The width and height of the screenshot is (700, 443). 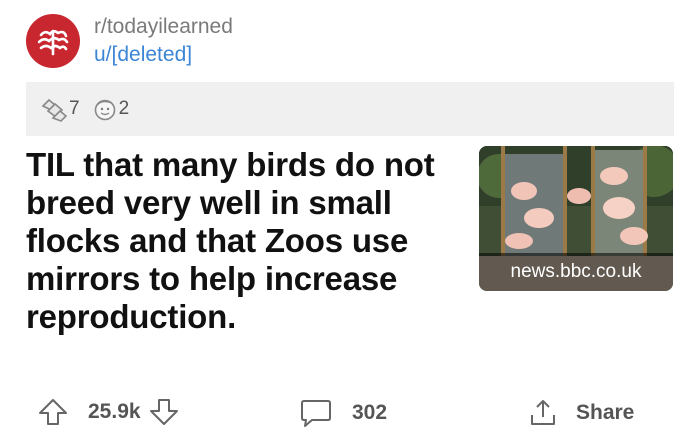 I want to click on brain-icon, so click(x=53, y=42).